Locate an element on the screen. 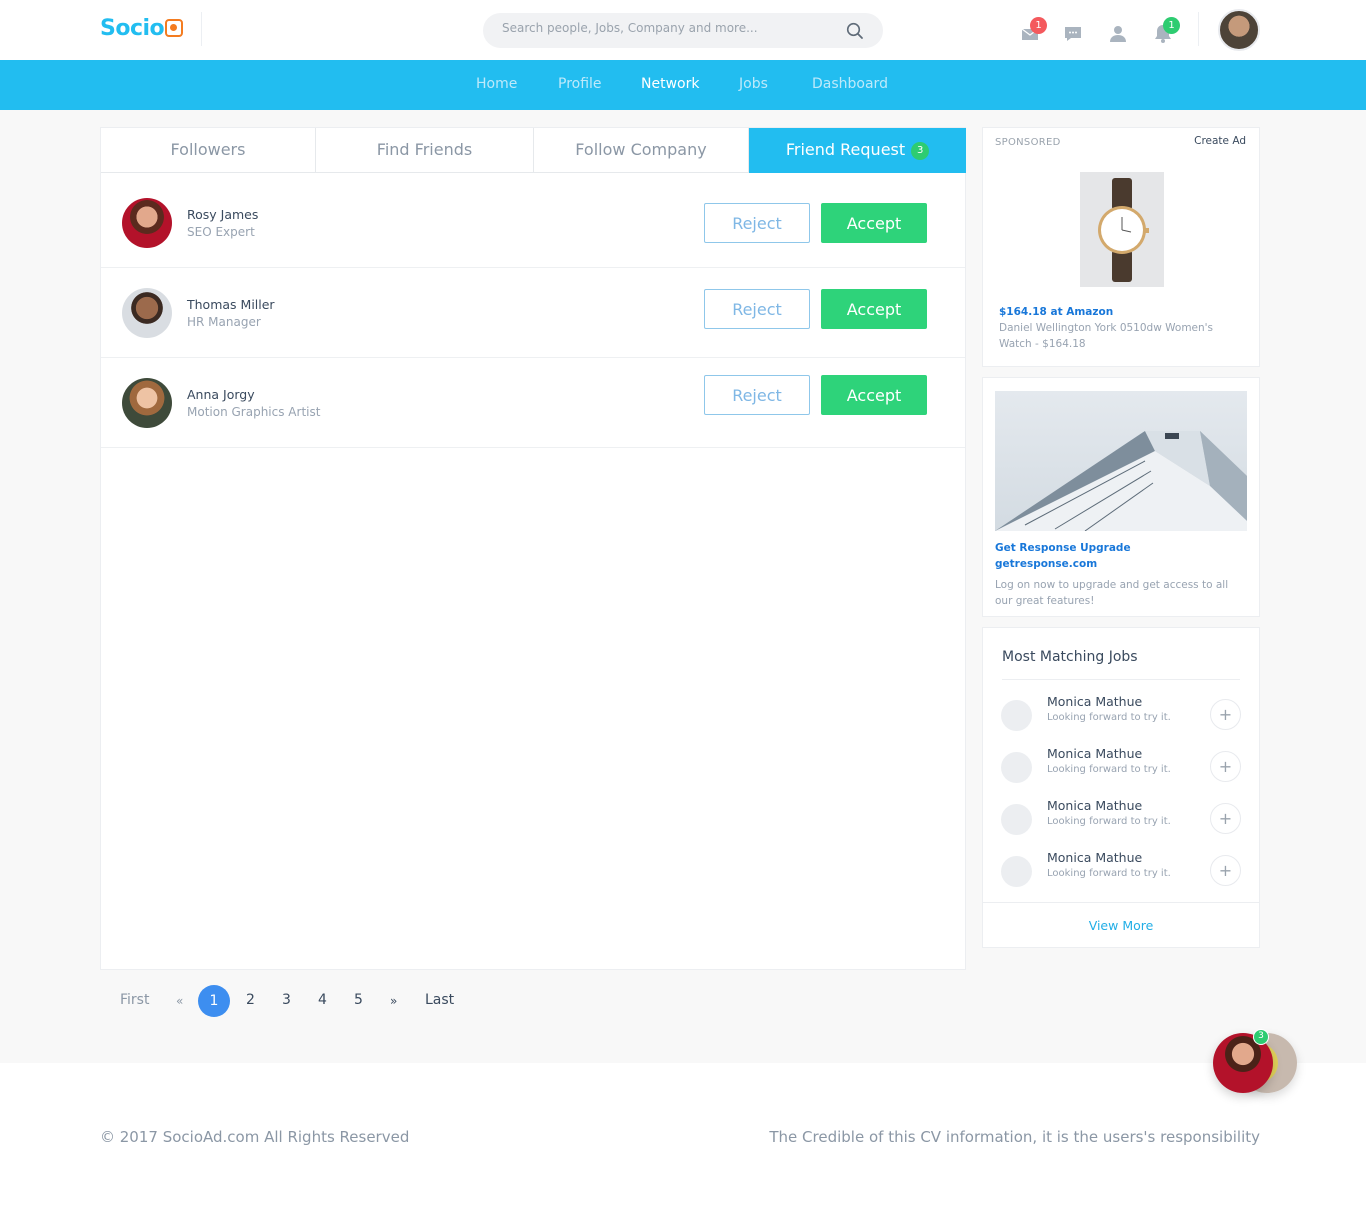 The image size is (1366, 1211). nav-network: Network is located at coordinates (670, 84).